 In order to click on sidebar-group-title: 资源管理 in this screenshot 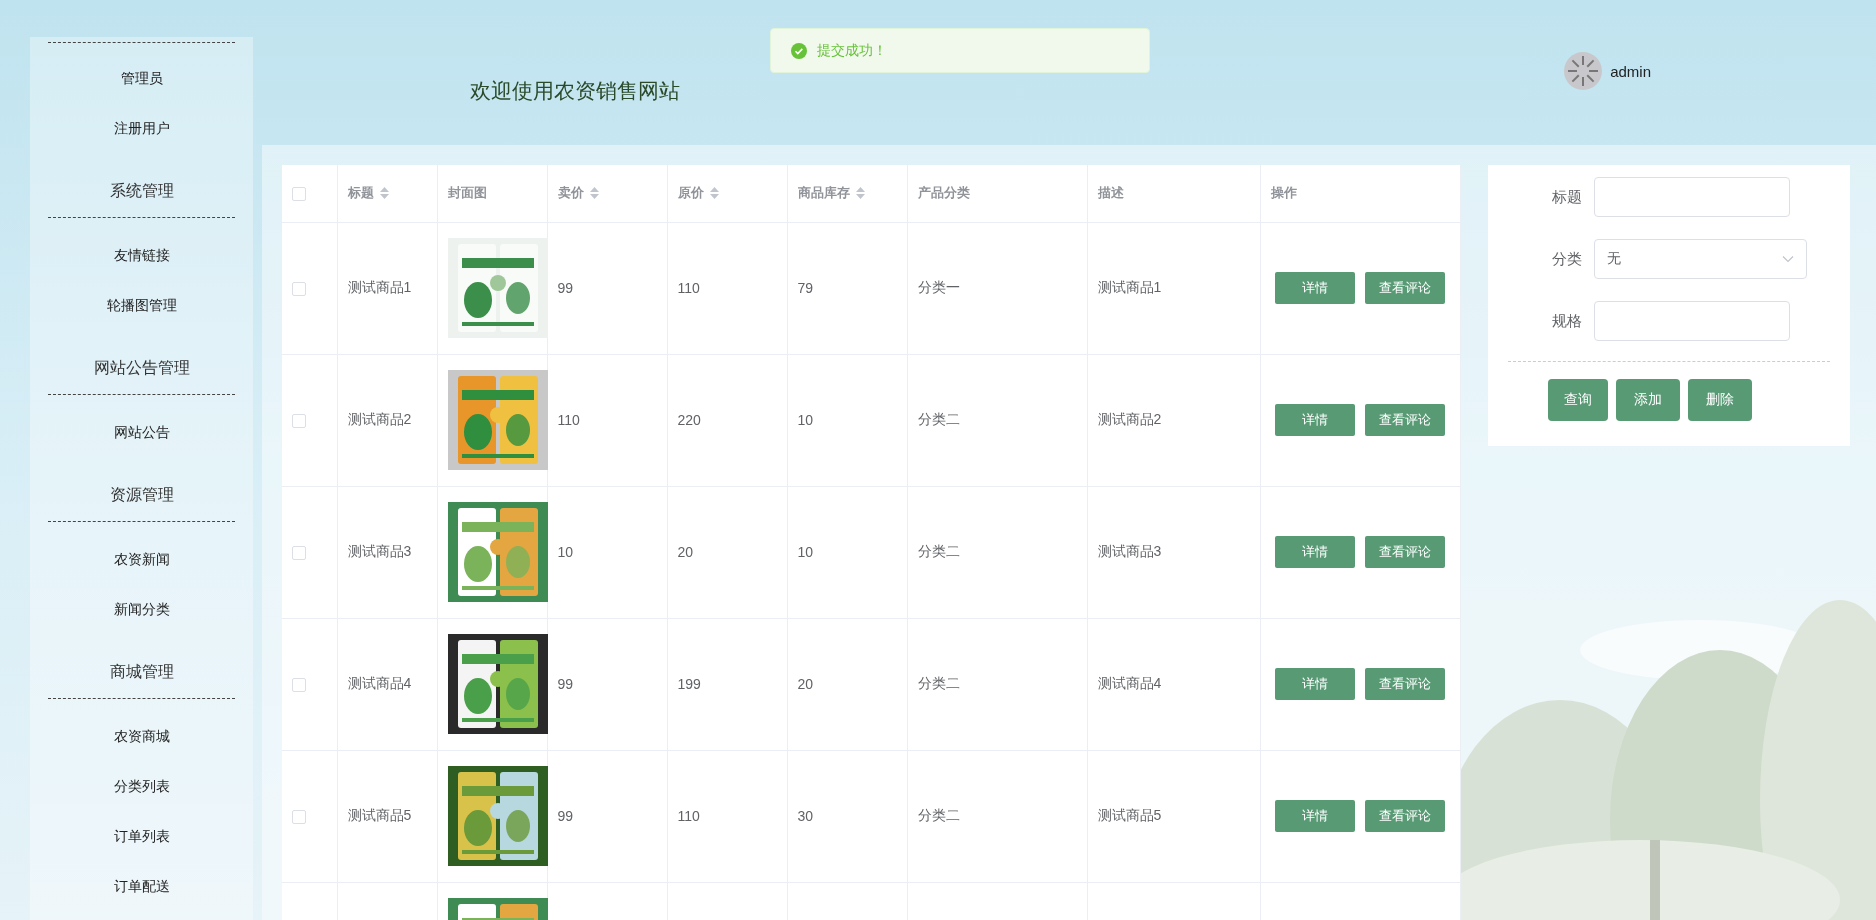, I will do `click(141, 489)`.